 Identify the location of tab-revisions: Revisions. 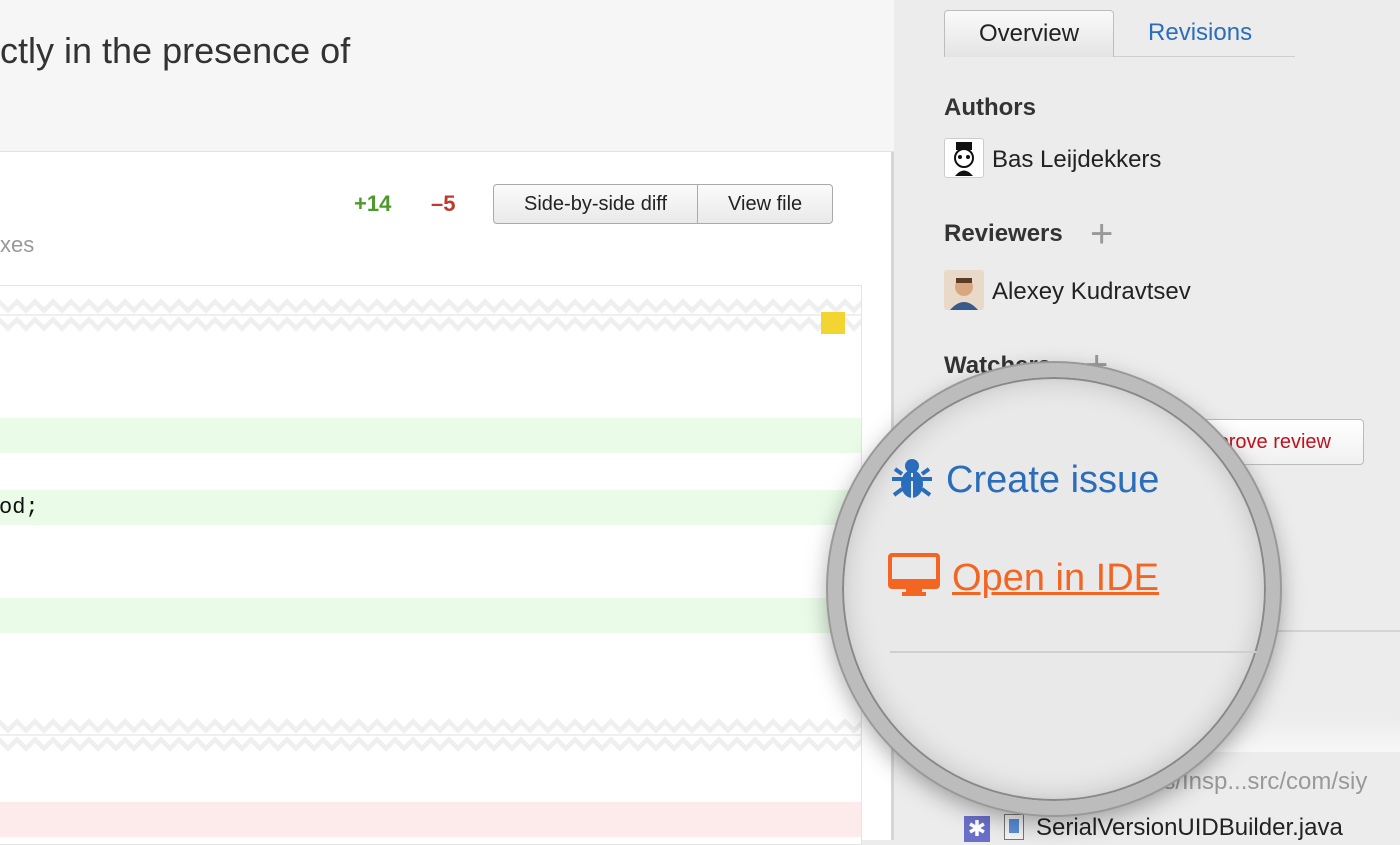
(1205, 33).